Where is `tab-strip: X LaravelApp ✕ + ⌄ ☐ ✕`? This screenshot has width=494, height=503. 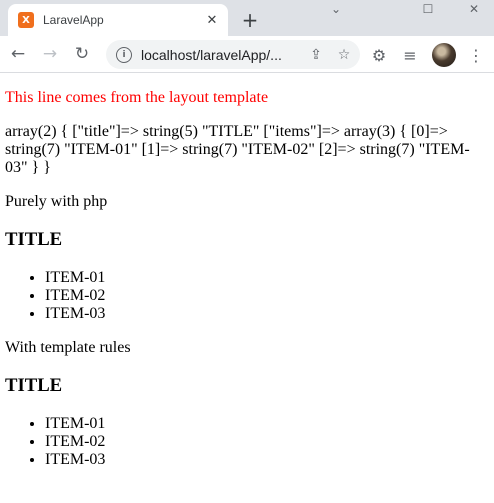 tab-strip: X LaravelApp ✕ + ⌄ ☐ ✕ is located at coordinates (247, 18).